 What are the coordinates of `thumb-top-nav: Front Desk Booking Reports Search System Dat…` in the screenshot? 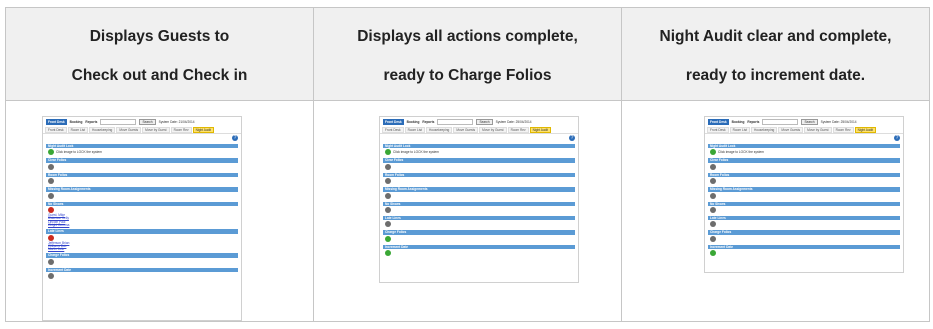 It's located at (804, 121).